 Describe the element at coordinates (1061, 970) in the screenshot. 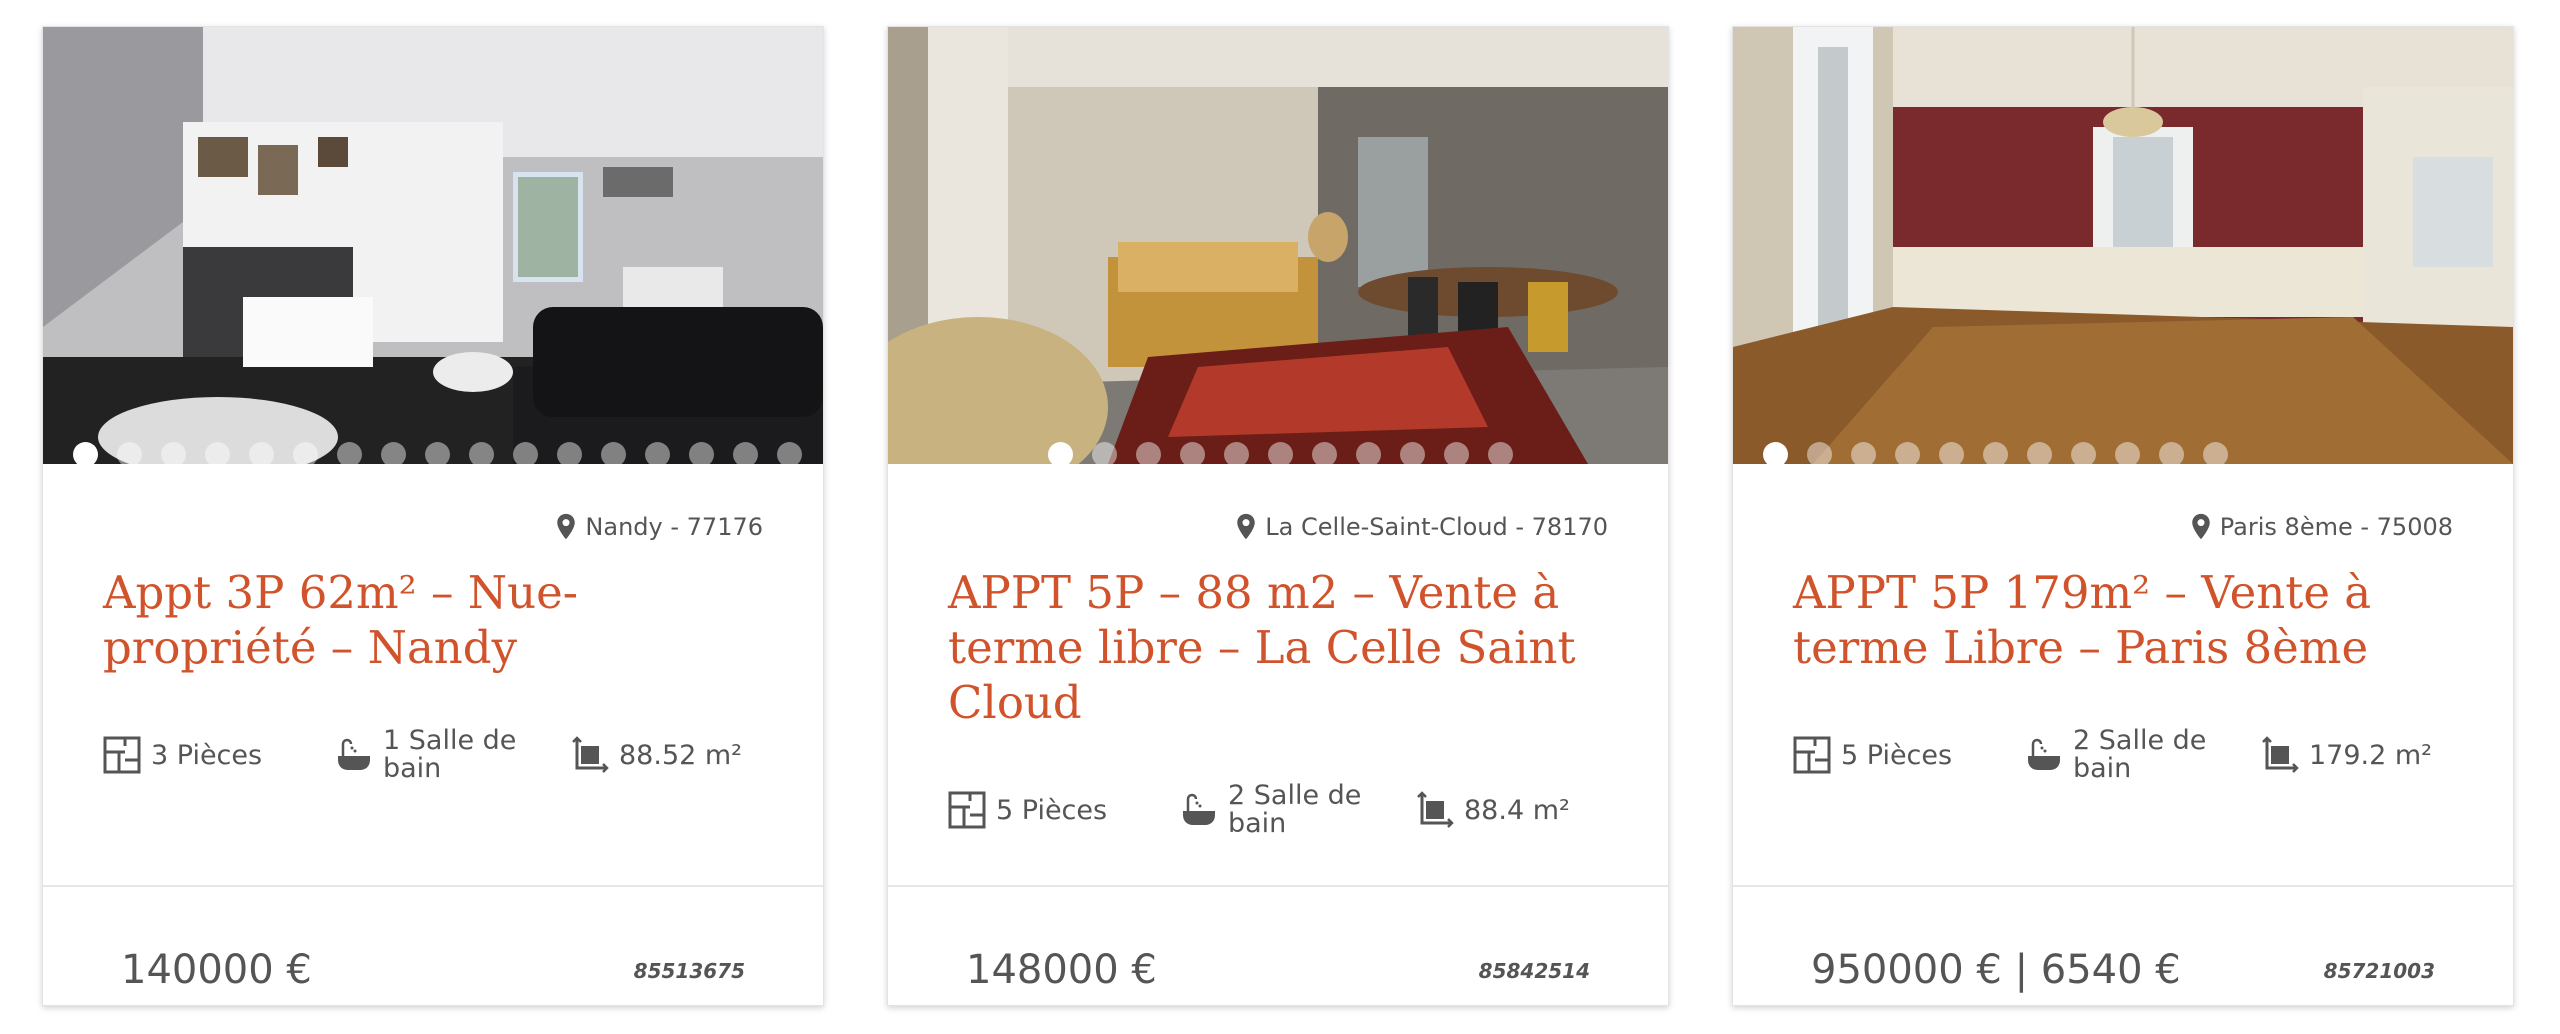

I see `listing-price: 148000 €` at that location.